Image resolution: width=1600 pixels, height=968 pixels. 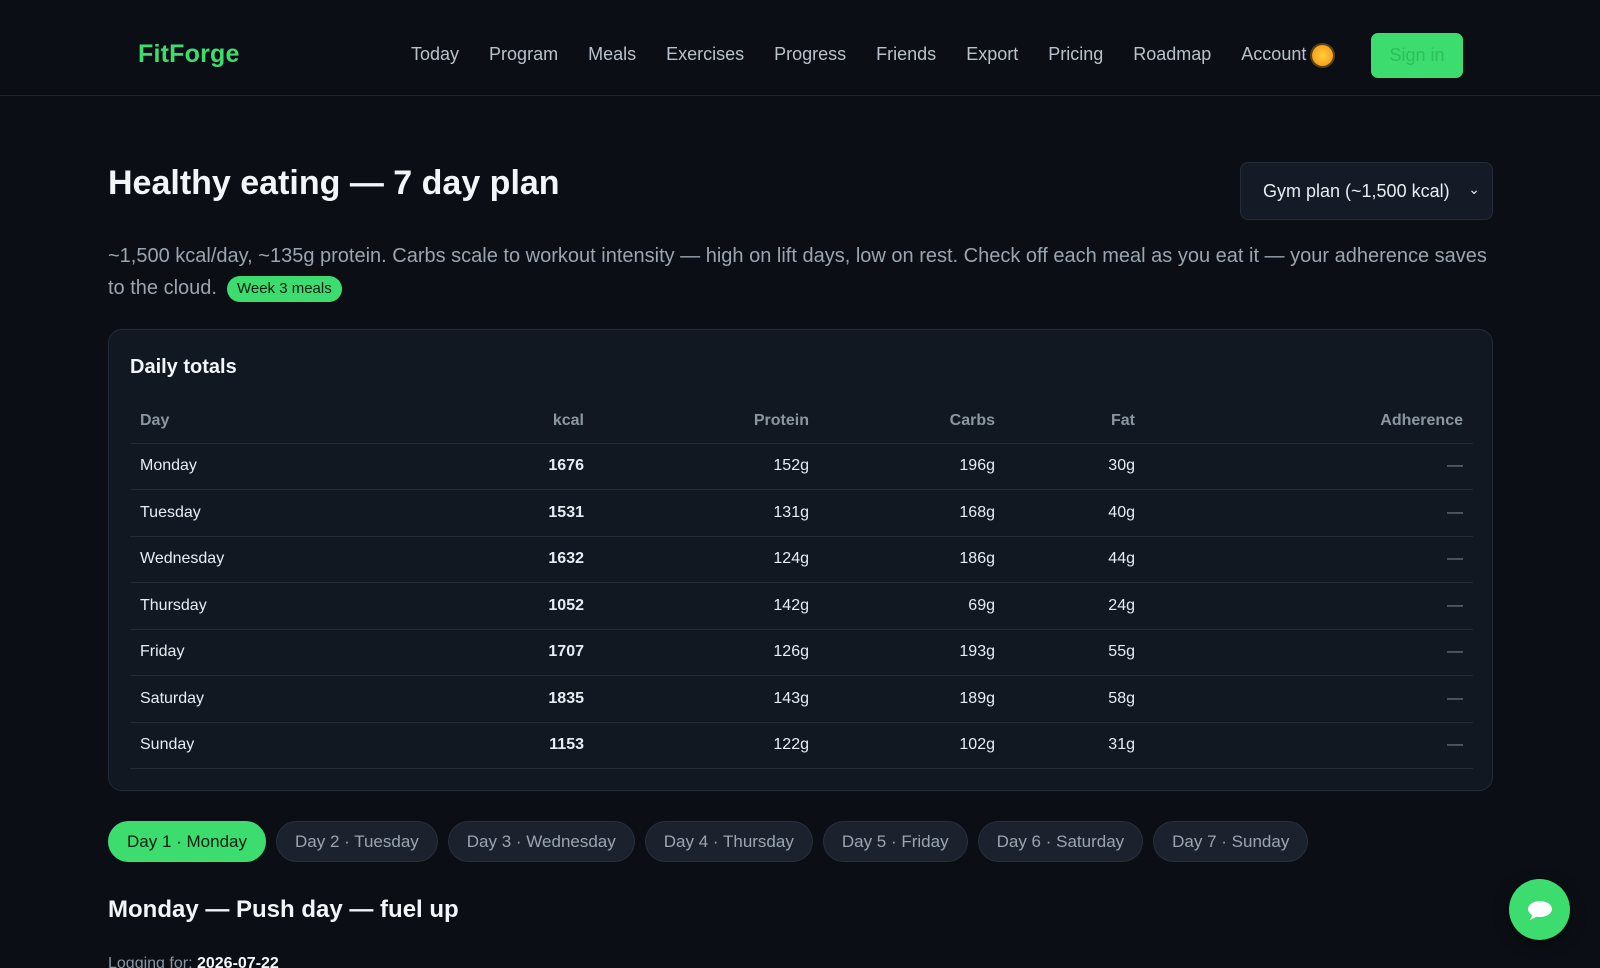 What do you see at coordinates (462, 513) in the screenshot?
I see `cell-kcal: 1531` at bounding box center [462, 513].